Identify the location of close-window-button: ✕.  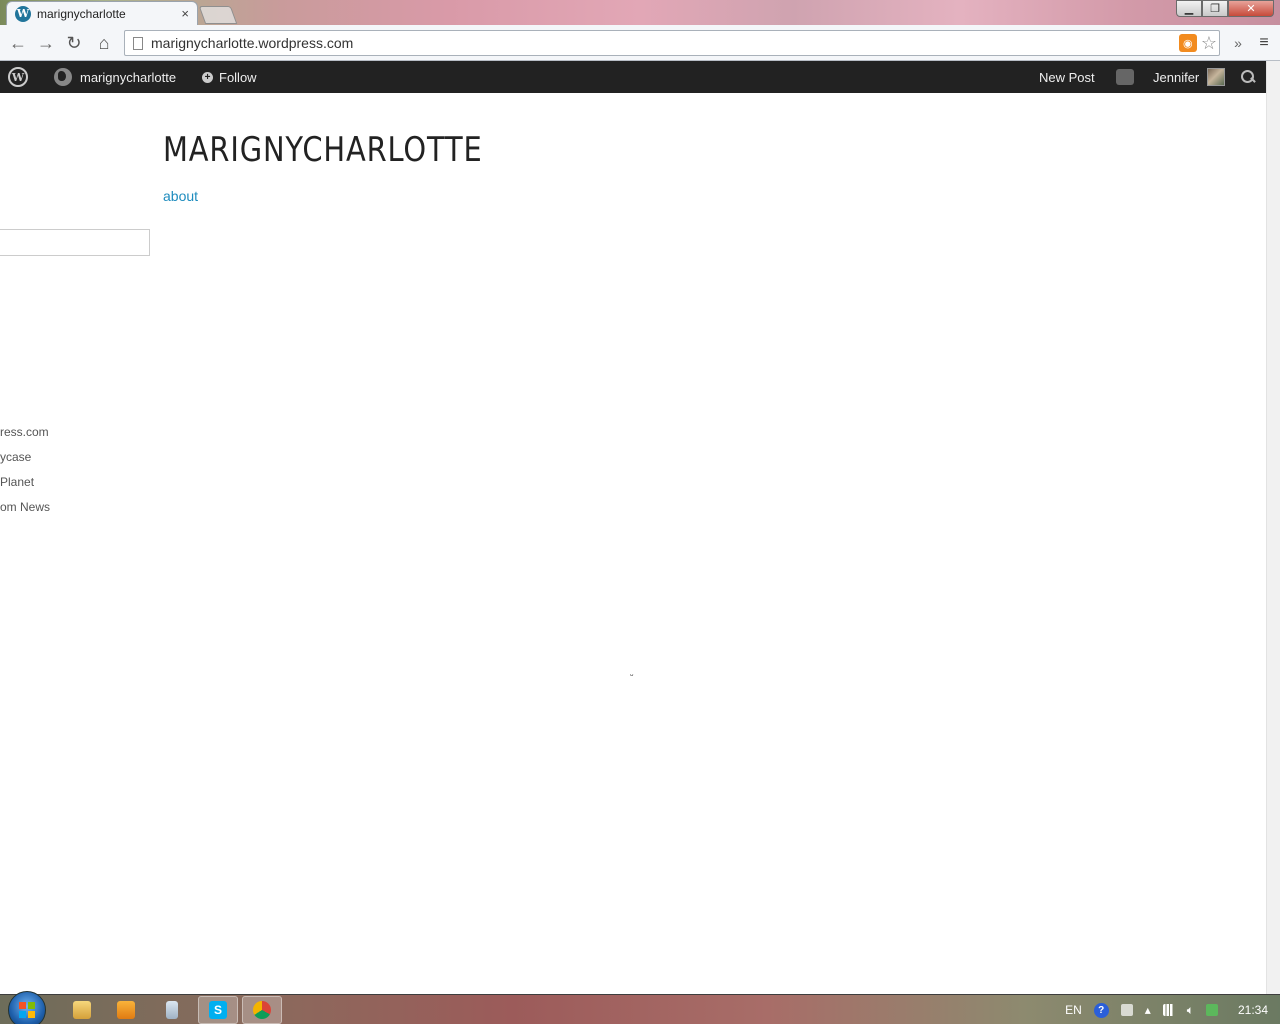
(1251, 8).